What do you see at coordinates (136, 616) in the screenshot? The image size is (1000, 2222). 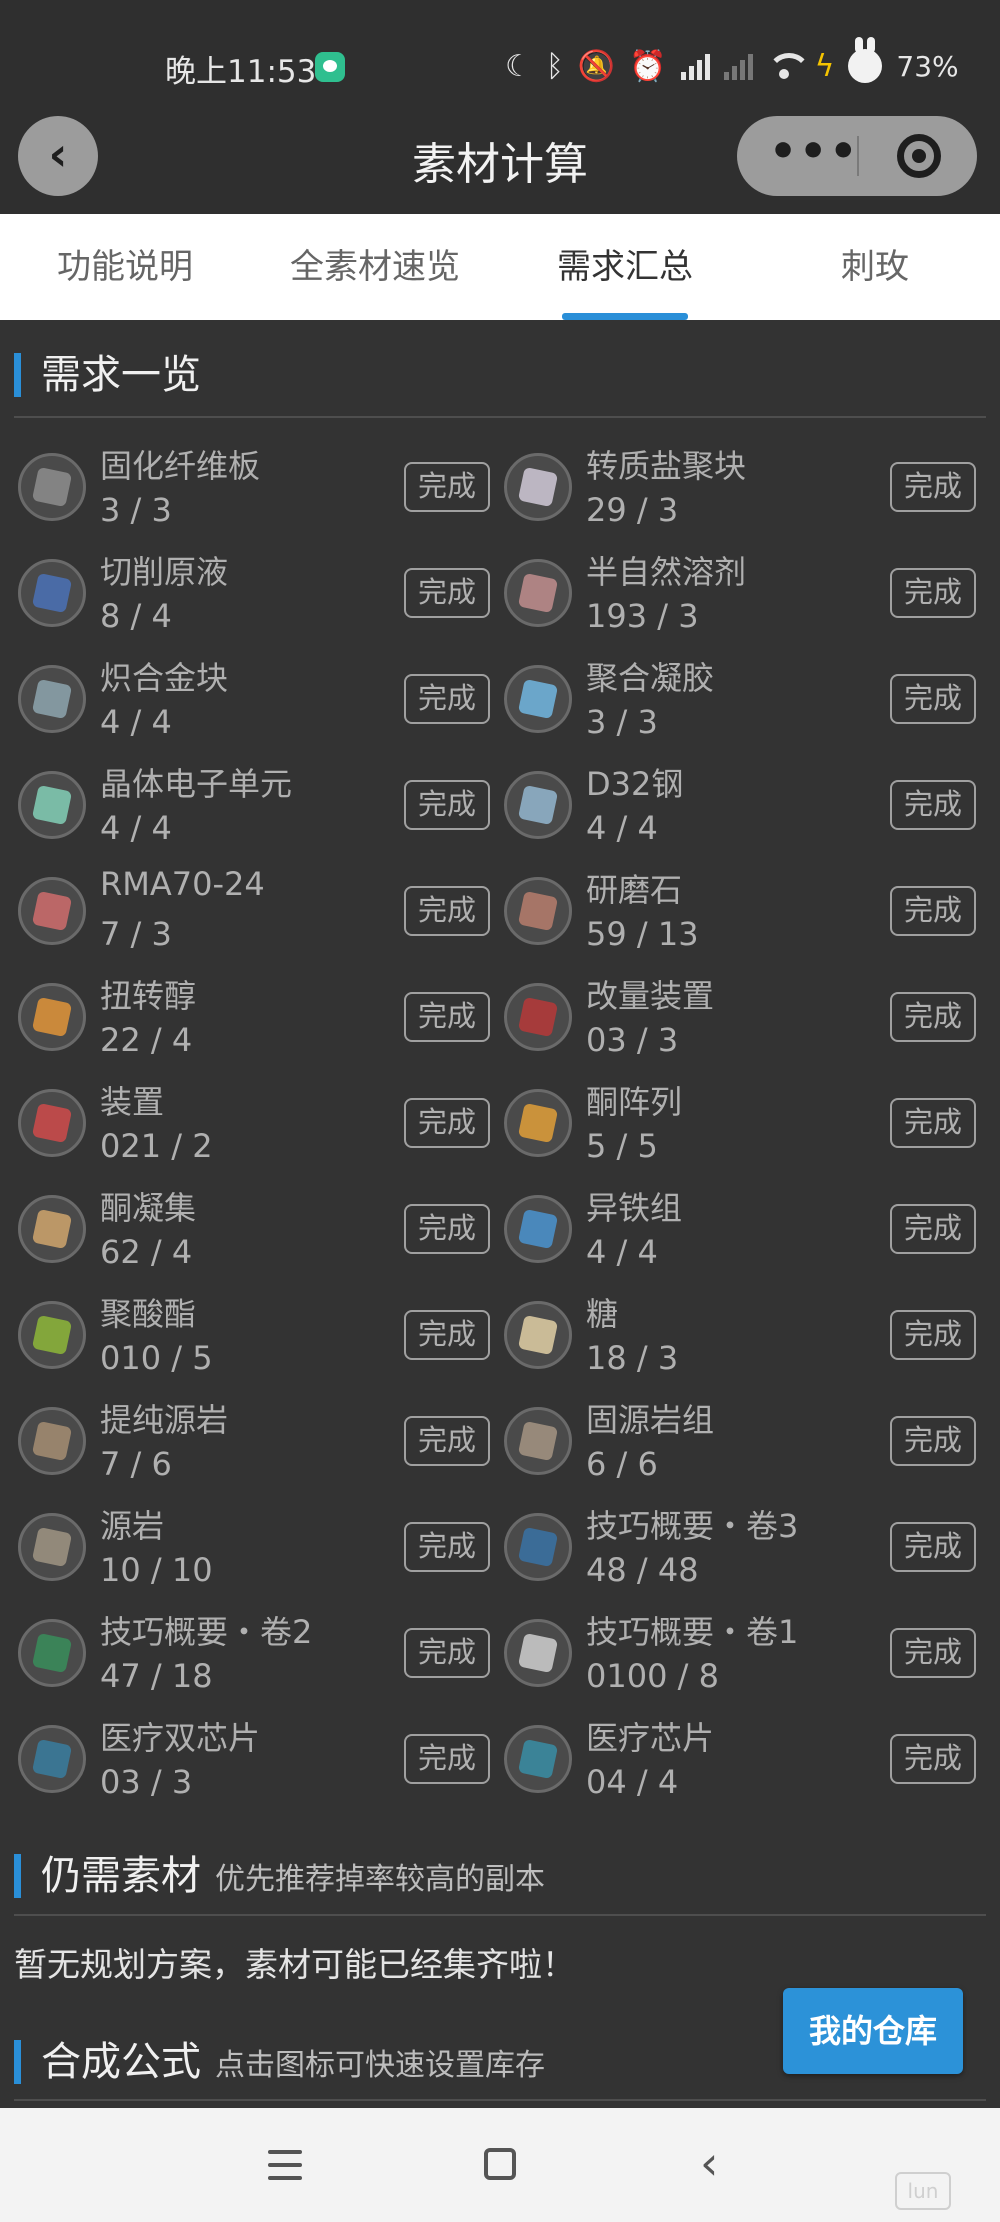 I see `material-count: 8 / 4` at bounding box center [136, 616].